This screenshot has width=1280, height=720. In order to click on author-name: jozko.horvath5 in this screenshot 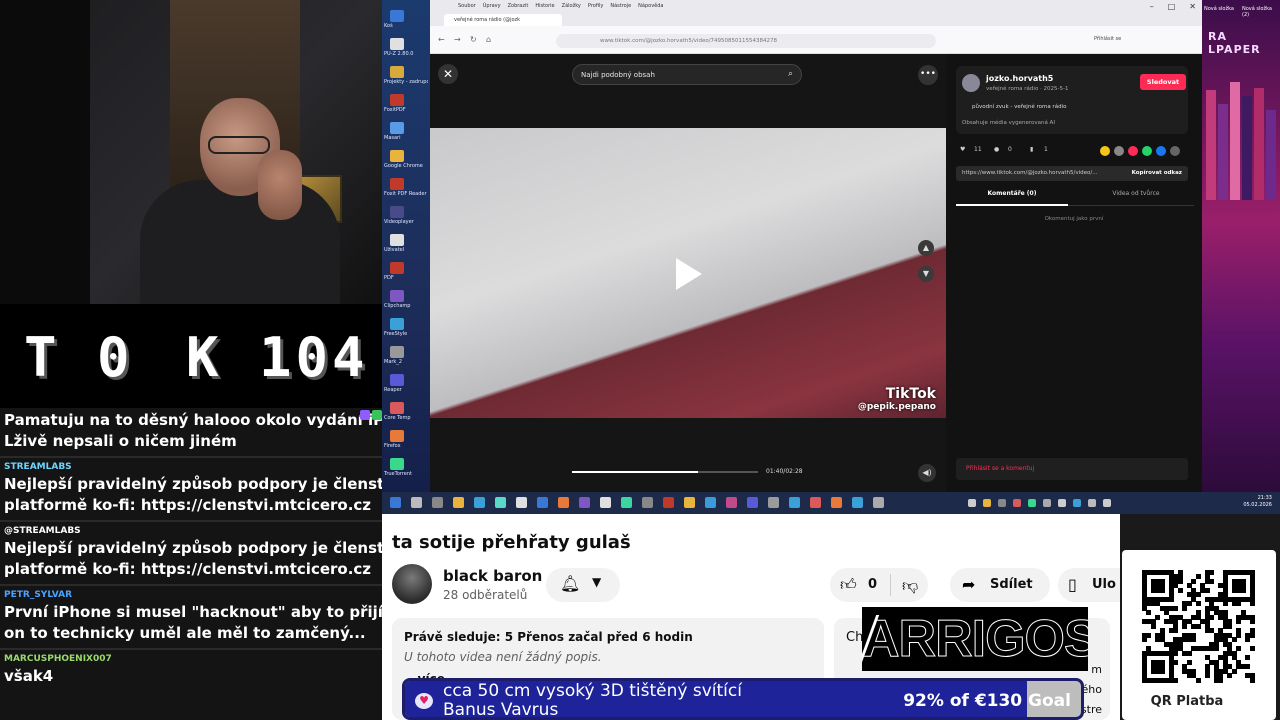, I will do `click(1019, 78)`.